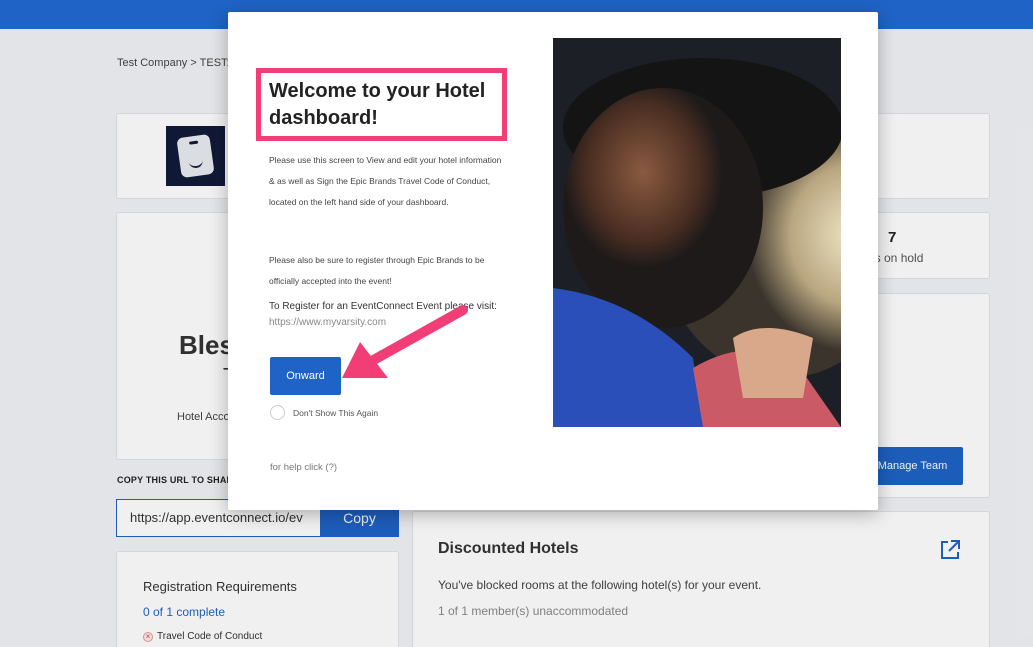 Image resolution: width=1033 pixels, height=647 pixels. Describe the element at coordinates (377, 104) in the screenshot. I see `modal-title: Welcome to your Hotel dashboard!` at that location.